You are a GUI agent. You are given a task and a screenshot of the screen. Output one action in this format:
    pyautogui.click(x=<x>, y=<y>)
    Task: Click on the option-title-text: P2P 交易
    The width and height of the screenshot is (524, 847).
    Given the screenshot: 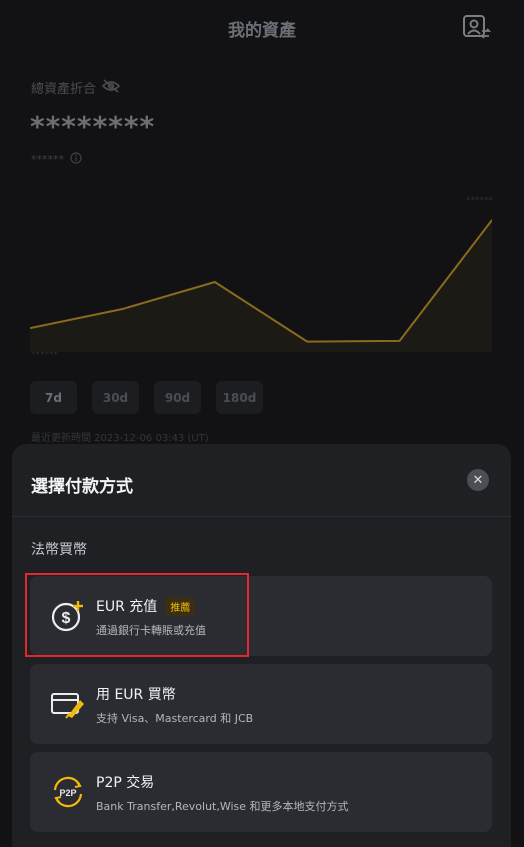 What is the action you would take?
    pyautogui.click(x=125, y=783)
    